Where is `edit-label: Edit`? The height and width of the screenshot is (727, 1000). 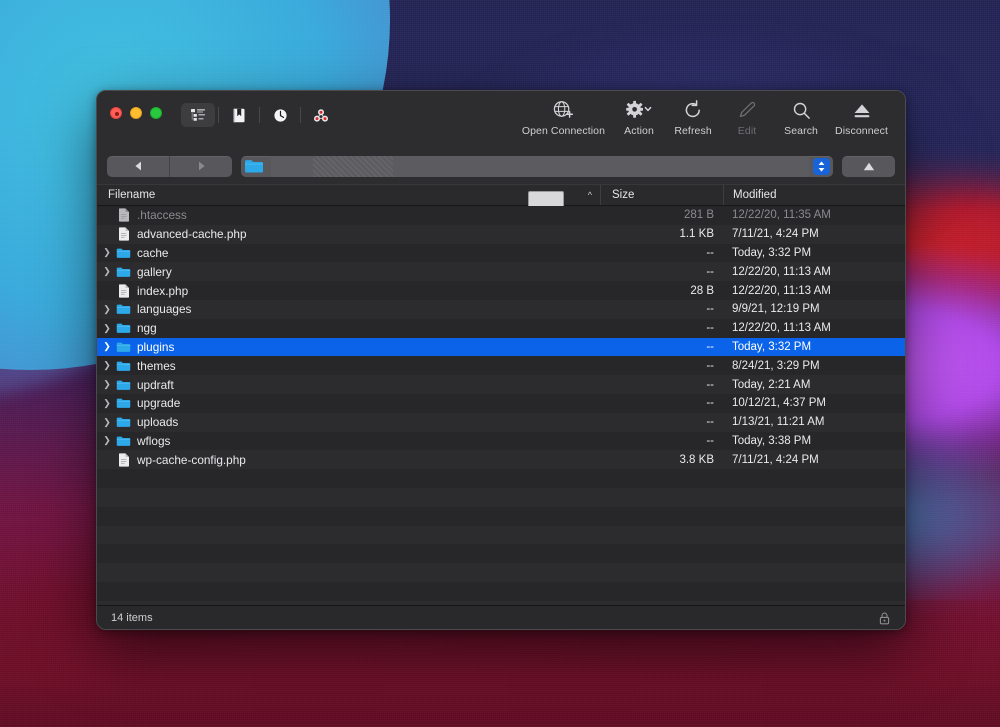 edit-label: Edit is located at coordinates (747, 131).